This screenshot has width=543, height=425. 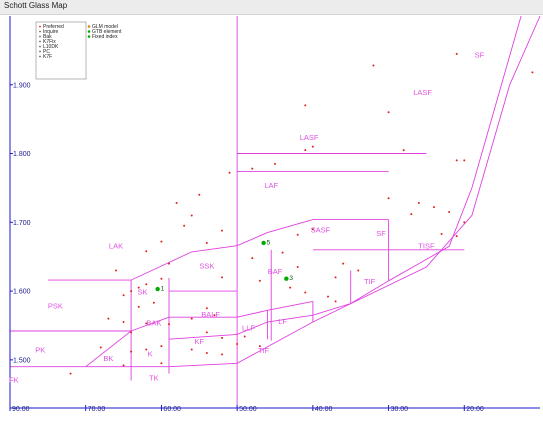 I want to click on x-tick-label: 50.00, so click(x=248, y=409).